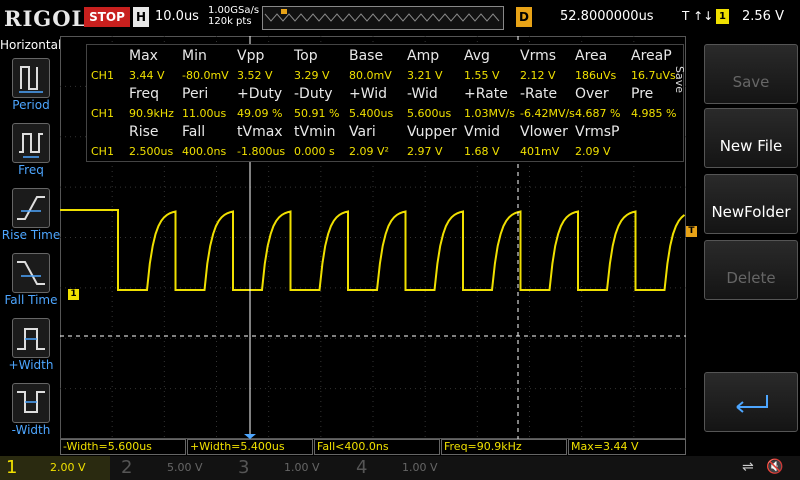  I want to click on memory-depth: 120k pts, so click(230, 21).